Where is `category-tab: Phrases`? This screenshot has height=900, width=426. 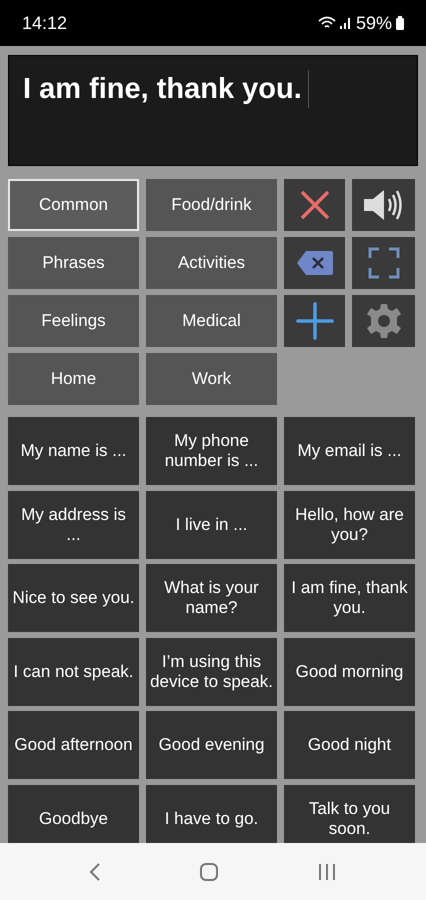 category-tab: Phrases is located at coordinates (73, 263).